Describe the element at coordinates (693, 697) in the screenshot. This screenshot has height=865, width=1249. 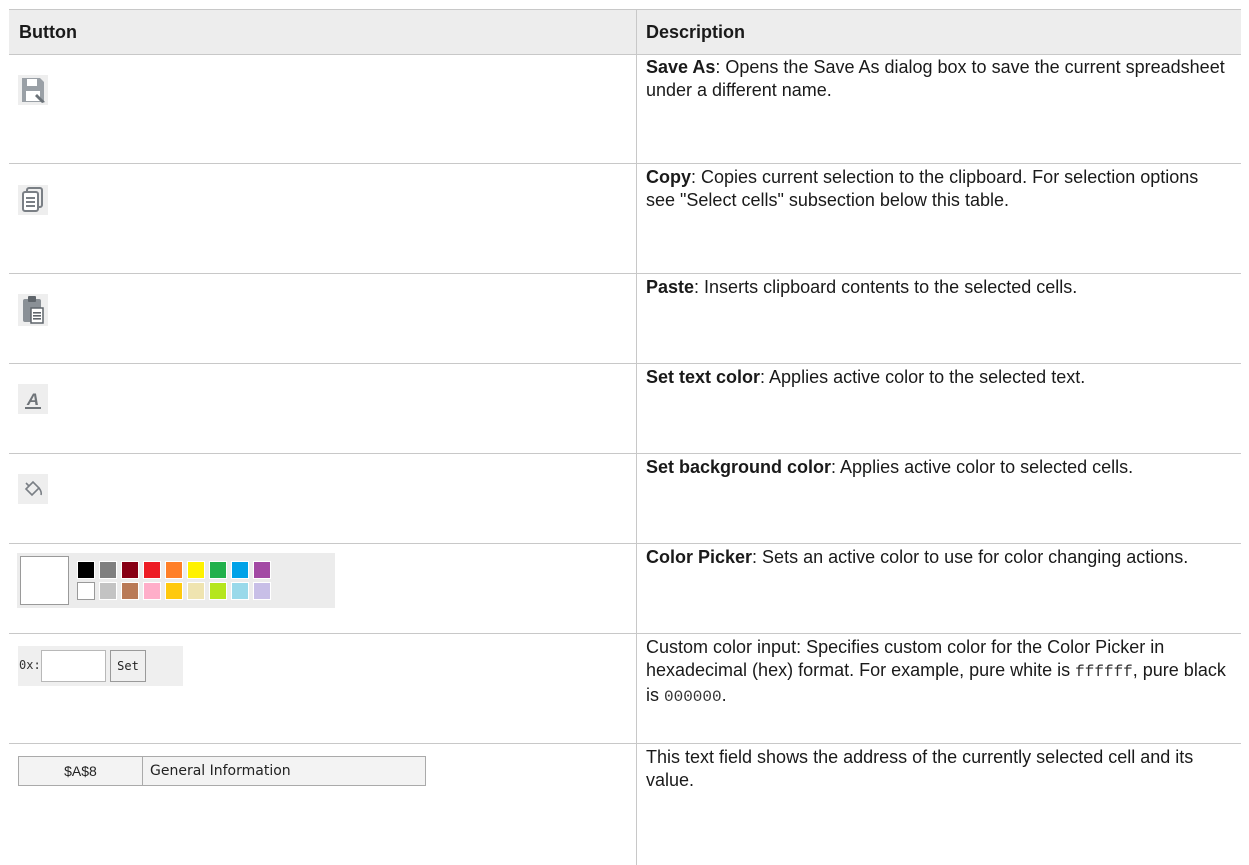
I see `code-black: 000000` at that location.